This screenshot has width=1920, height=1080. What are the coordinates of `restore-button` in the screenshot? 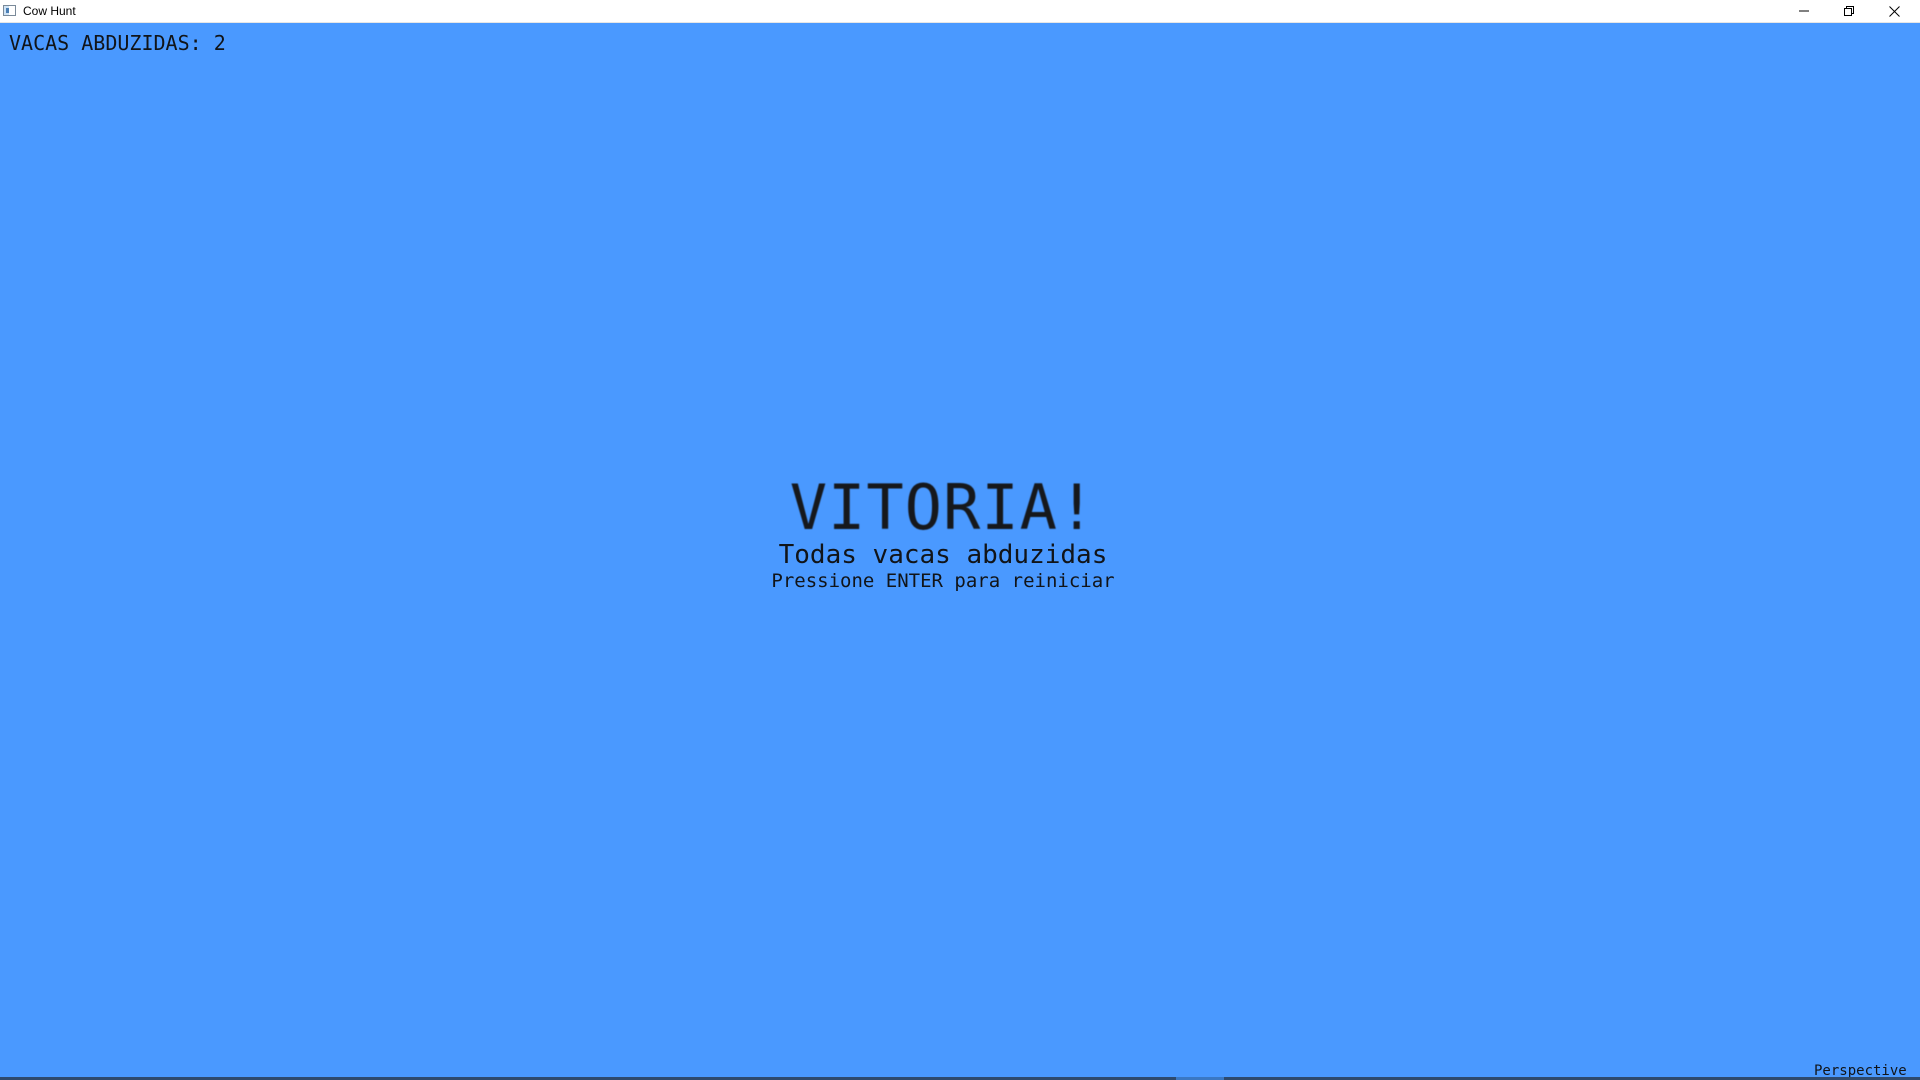 It's located at (1849, 11).